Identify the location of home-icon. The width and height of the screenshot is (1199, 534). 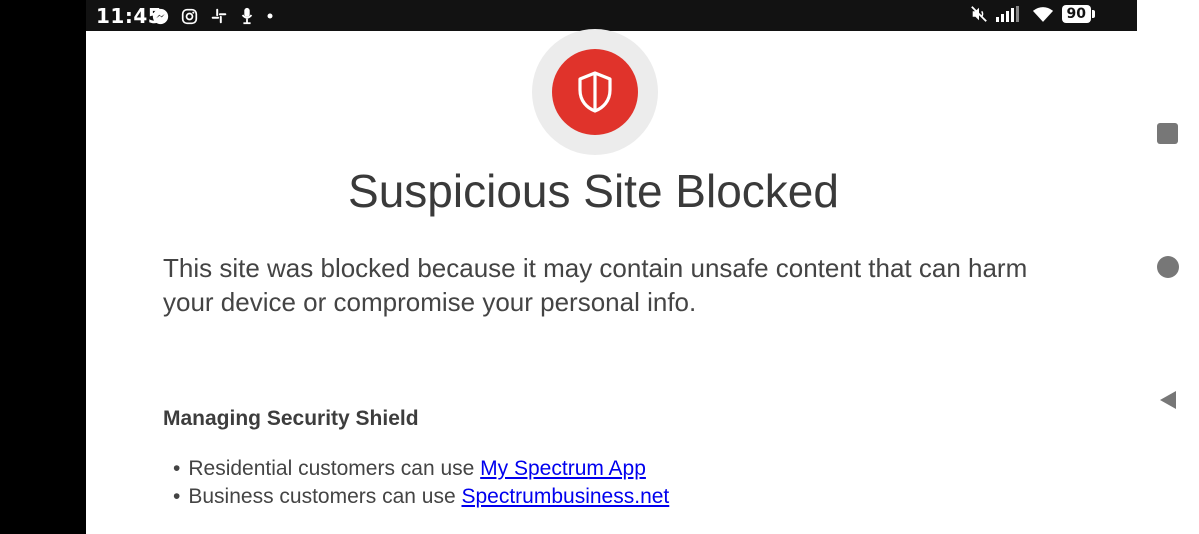
(1168, 267).